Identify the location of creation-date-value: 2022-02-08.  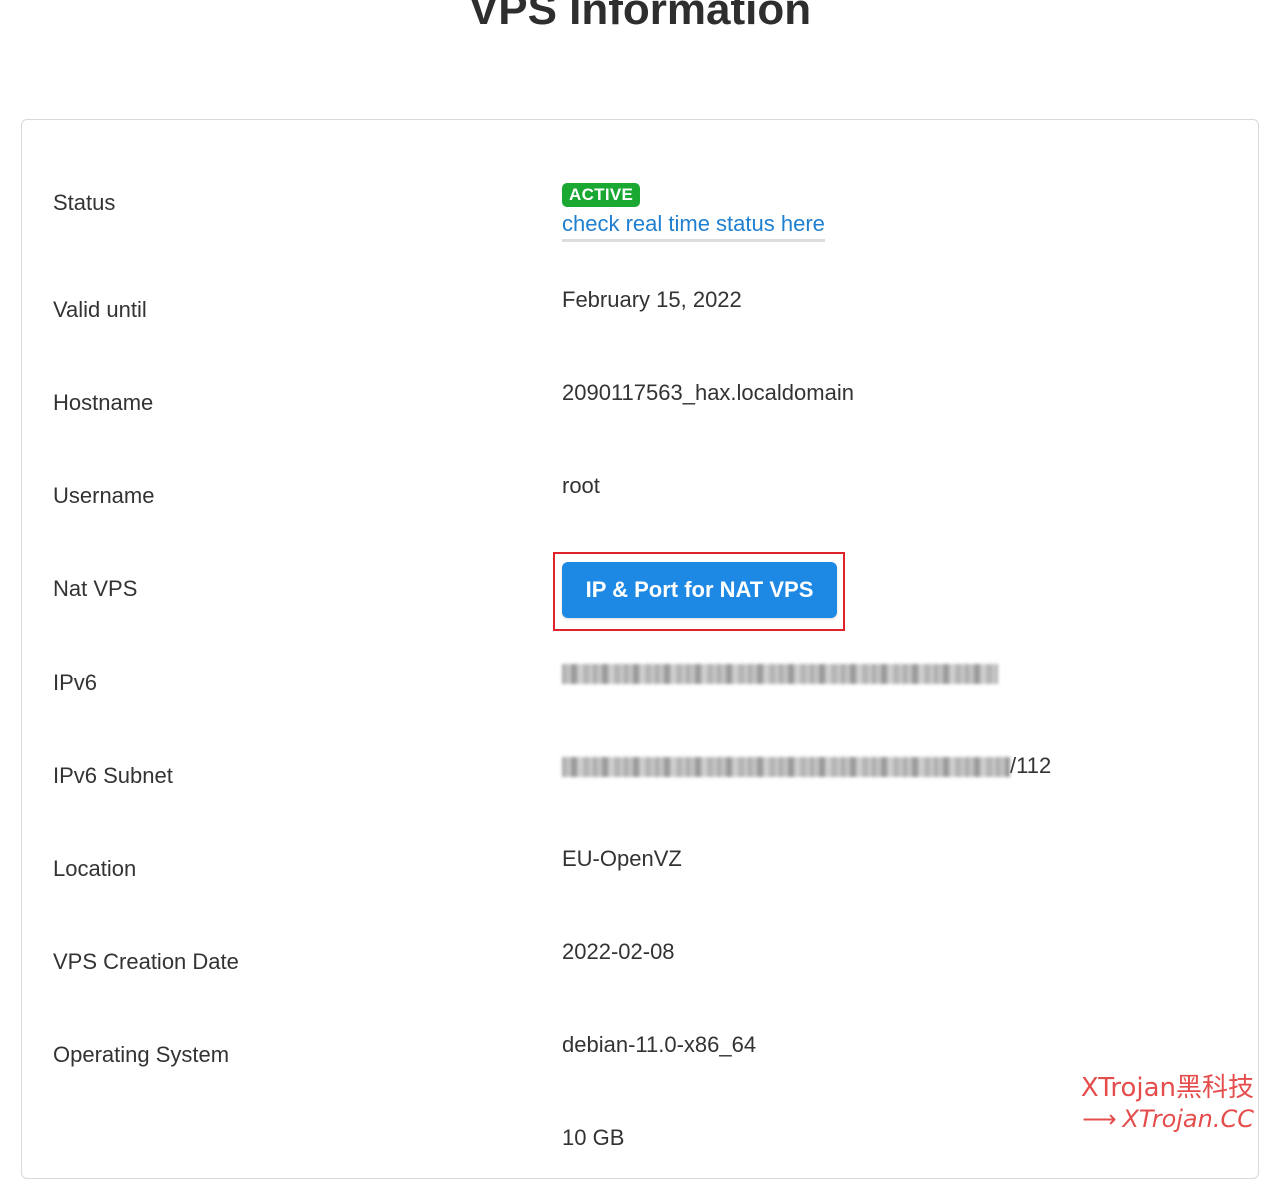
(618, 951).